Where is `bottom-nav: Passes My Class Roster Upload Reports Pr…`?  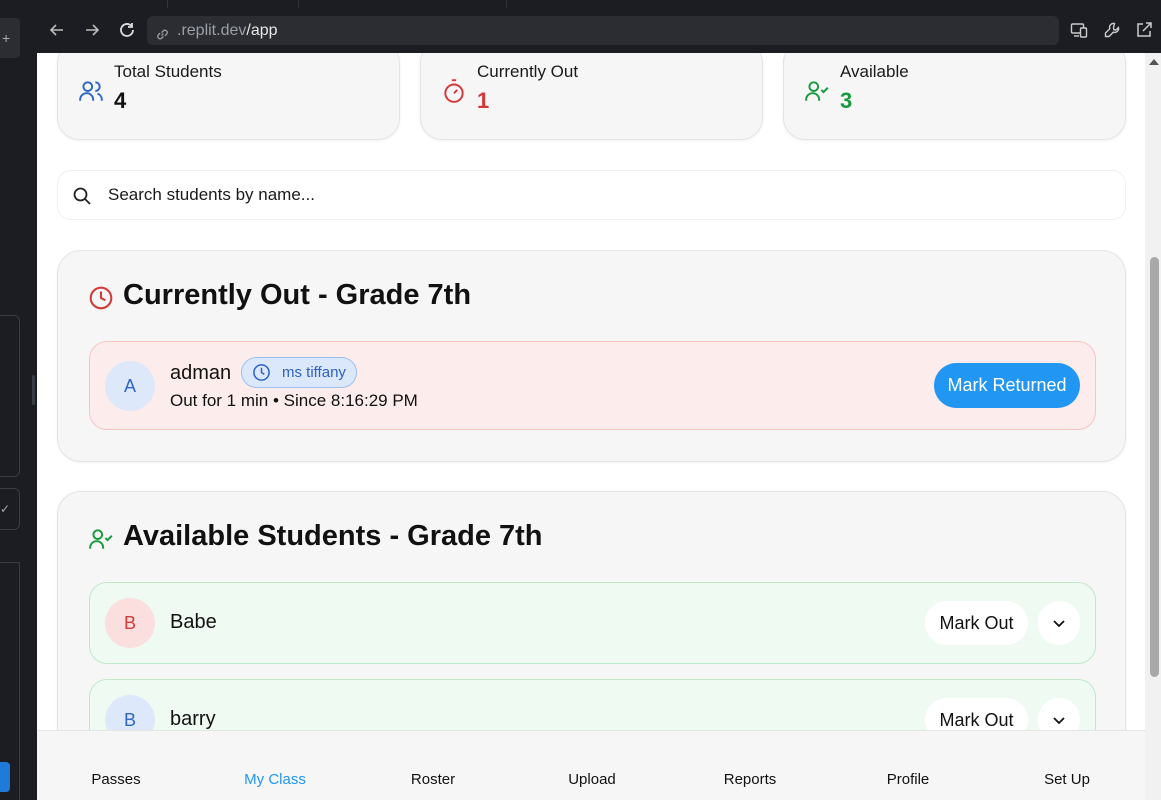
bottom-nav: Passes My Class Roster Upload Reports Pr… is located at coordinates (591, 765).